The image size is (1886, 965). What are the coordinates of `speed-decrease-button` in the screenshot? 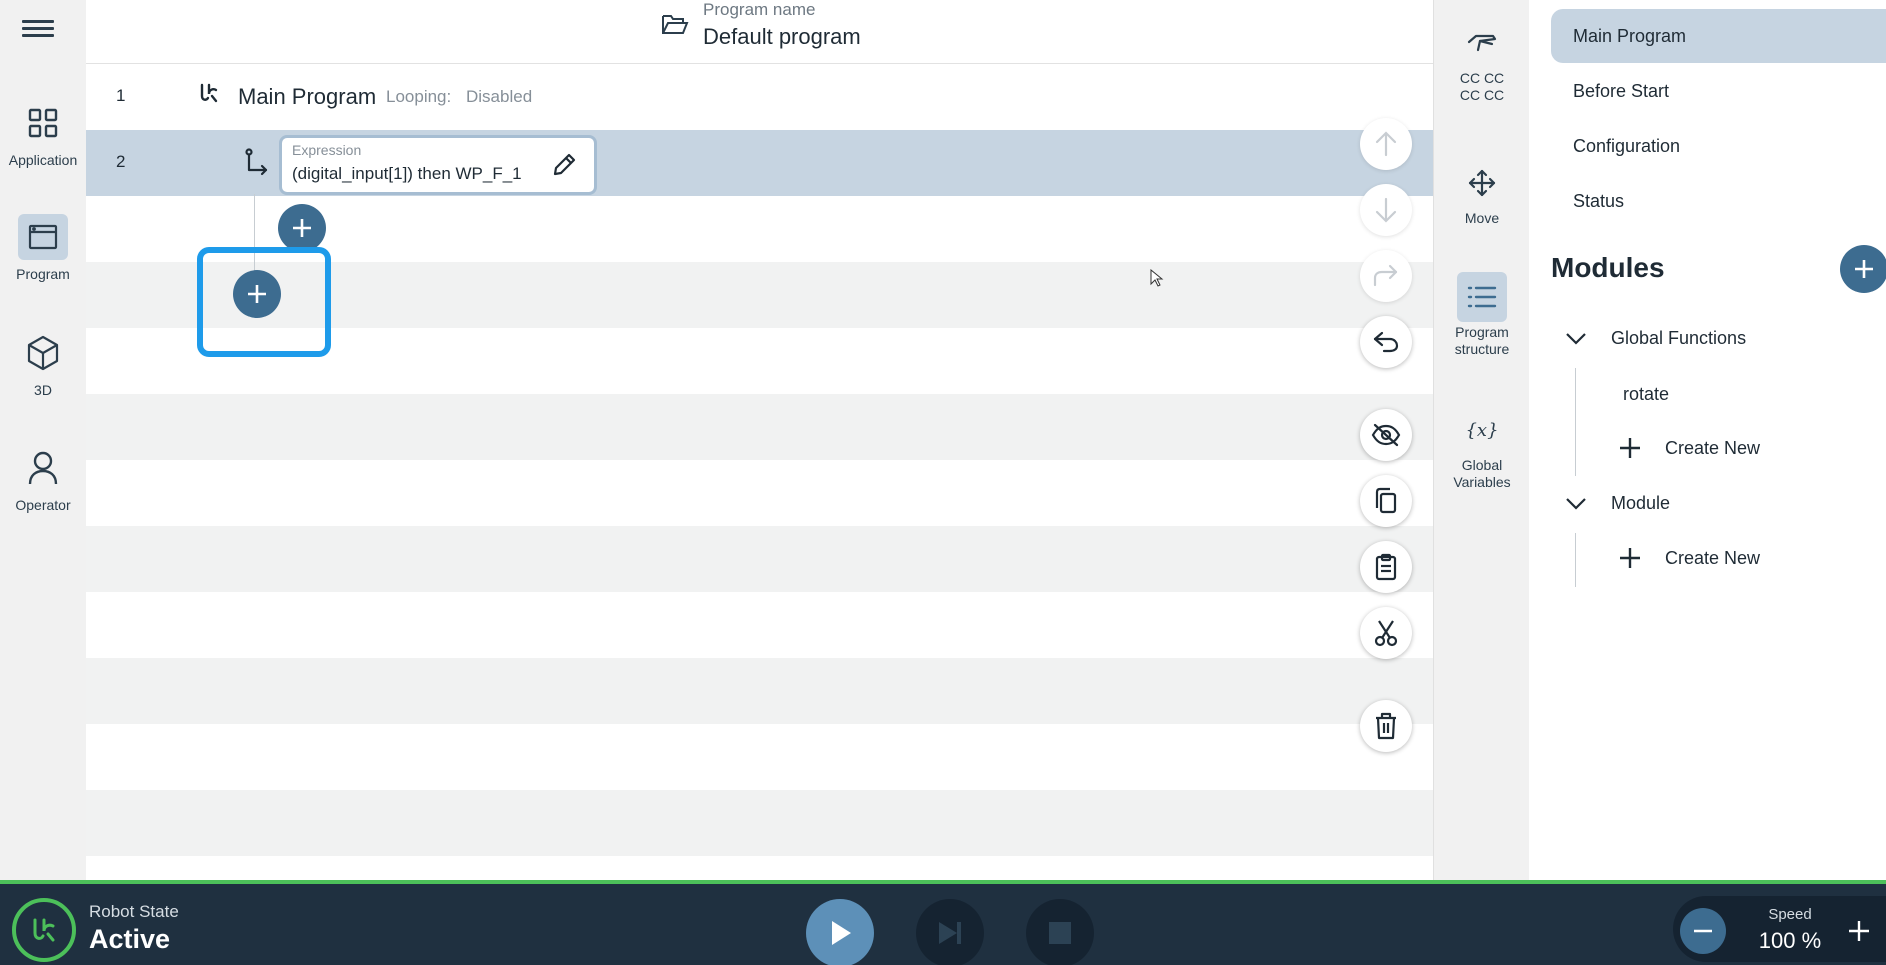 It's located at (1703, 931).